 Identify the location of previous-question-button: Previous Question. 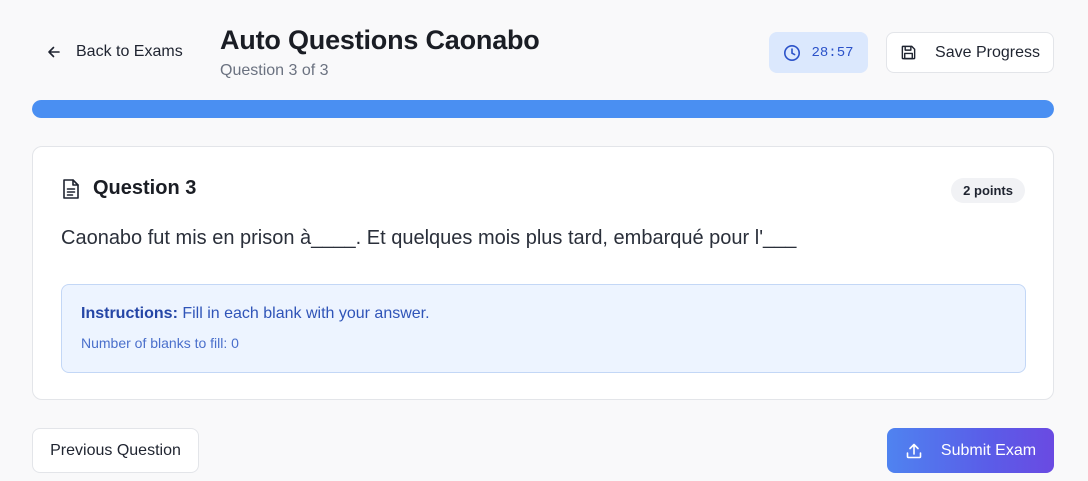
(115, 450).